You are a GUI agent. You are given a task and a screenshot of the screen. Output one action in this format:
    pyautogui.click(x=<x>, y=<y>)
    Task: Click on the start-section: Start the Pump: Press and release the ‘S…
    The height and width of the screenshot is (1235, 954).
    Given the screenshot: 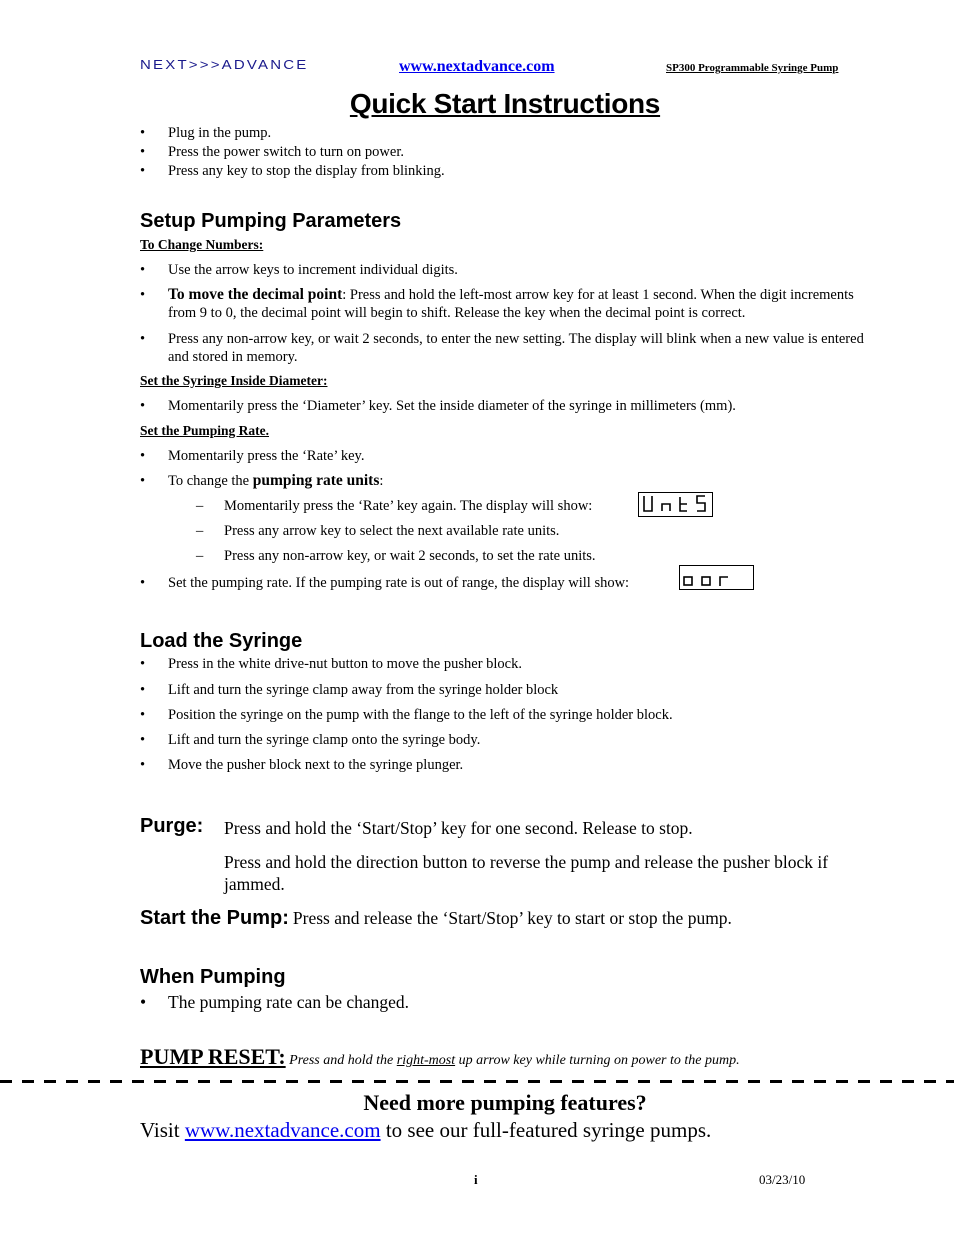 What is the action you would take?
    pyautogui.click(x=436, y=918)
    